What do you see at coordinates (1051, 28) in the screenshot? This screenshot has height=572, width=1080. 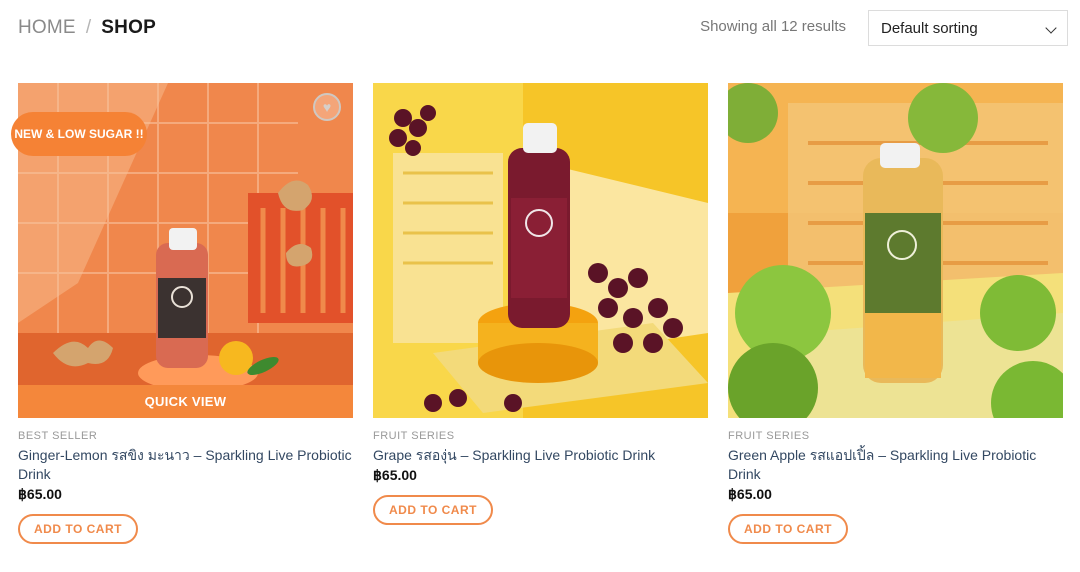 I see `chevron-down-icon` at bounding box center [1051, 28].